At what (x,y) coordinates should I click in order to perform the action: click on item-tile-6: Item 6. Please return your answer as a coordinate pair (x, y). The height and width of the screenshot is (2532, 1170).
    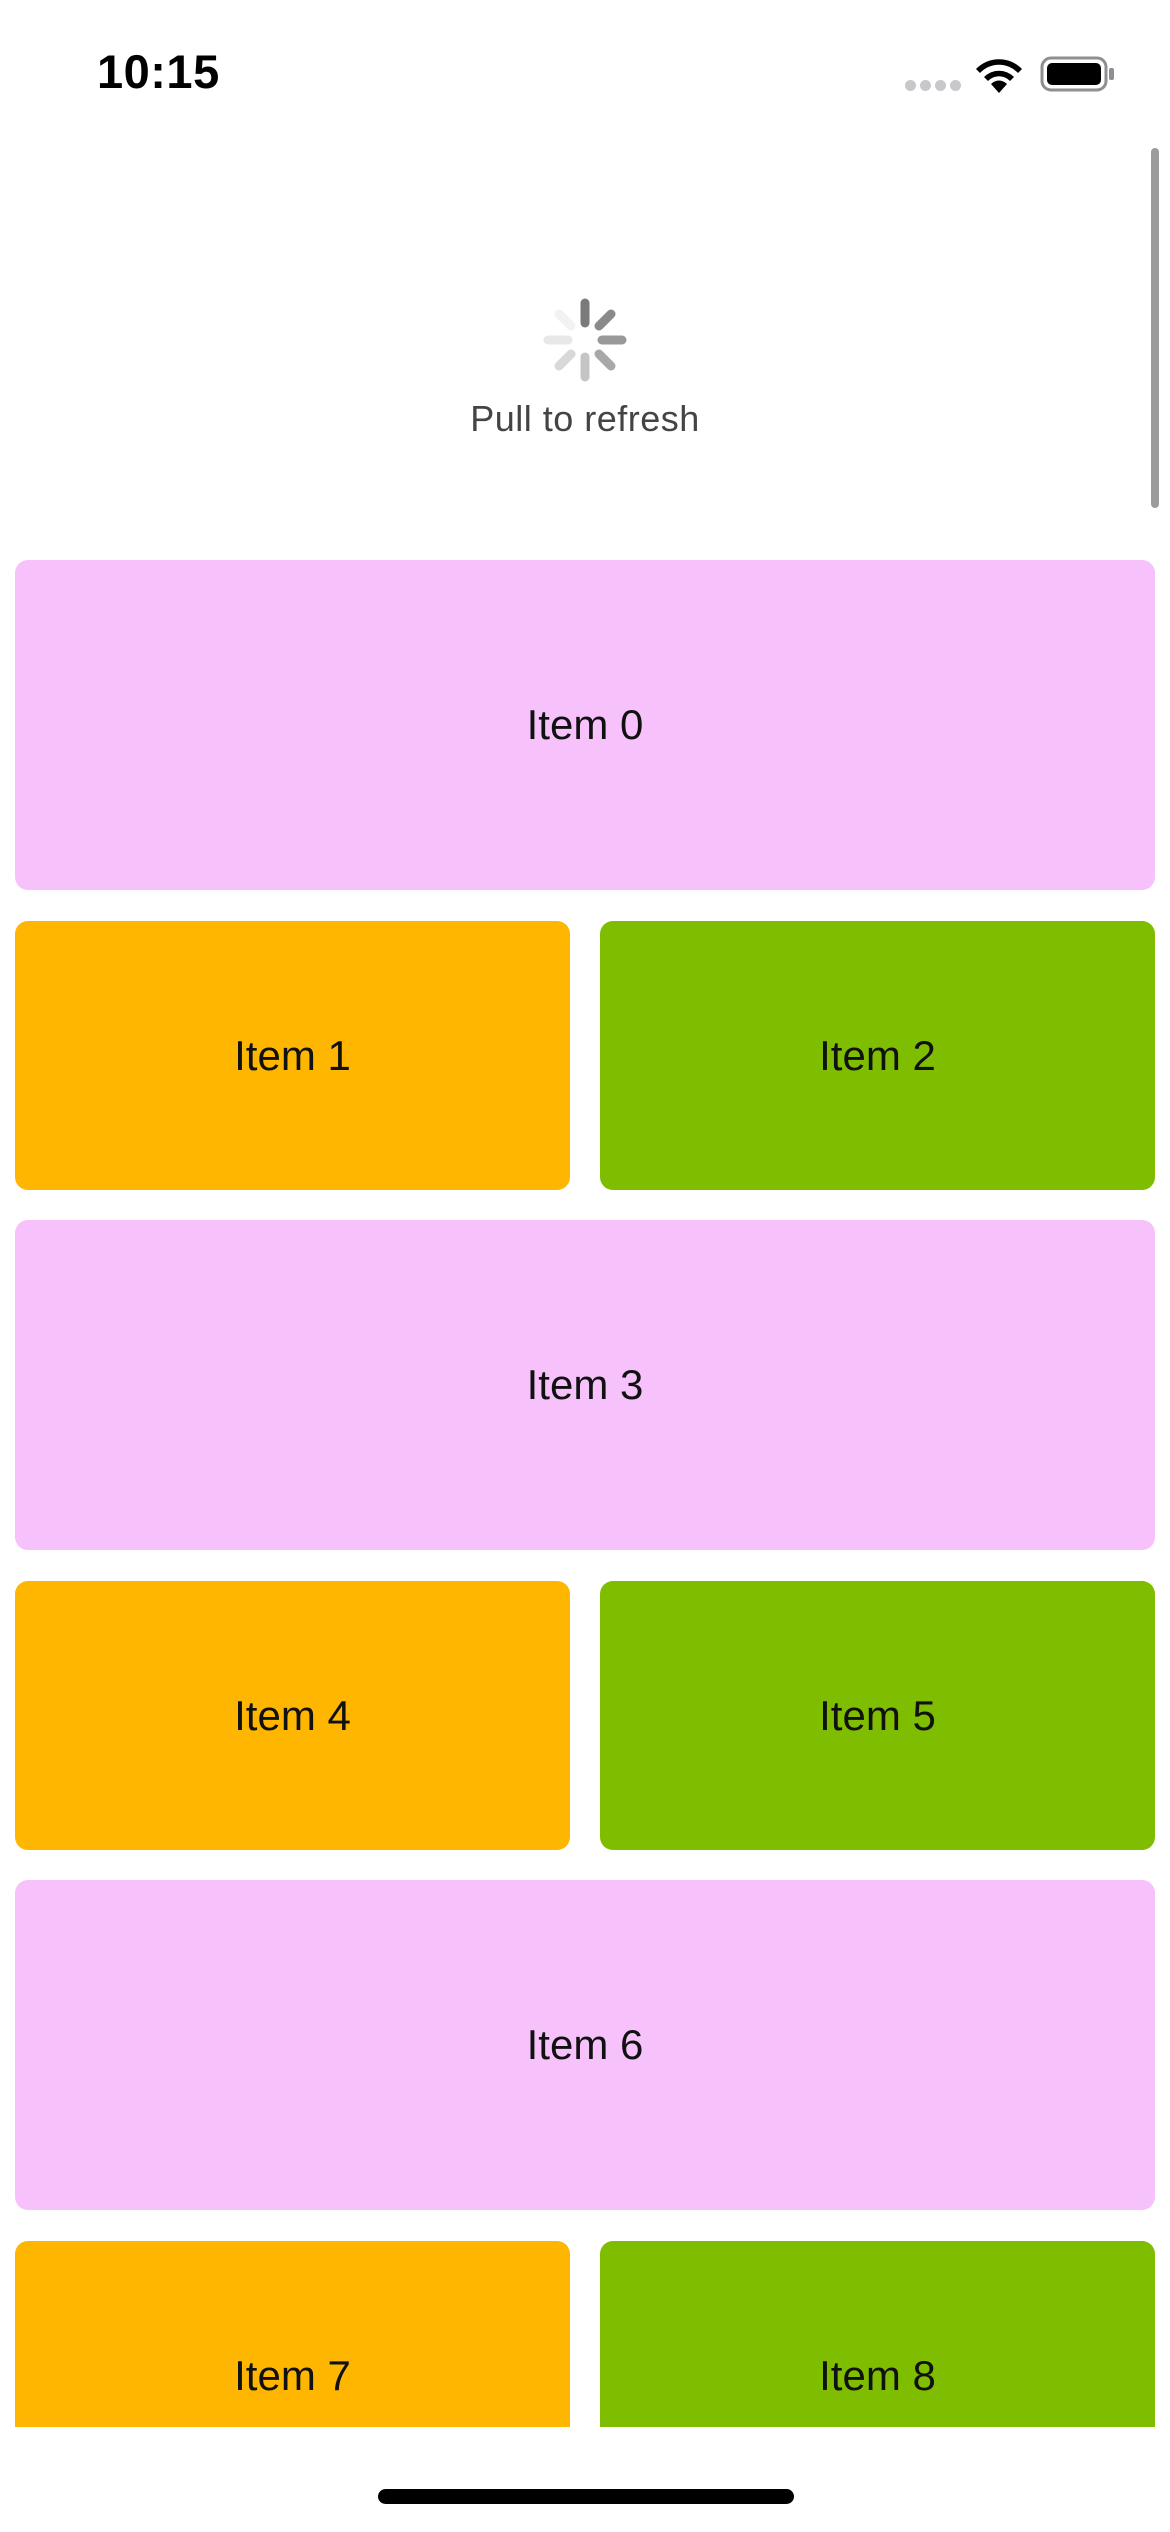
    Looking at the image, I should click on (585, 2045).